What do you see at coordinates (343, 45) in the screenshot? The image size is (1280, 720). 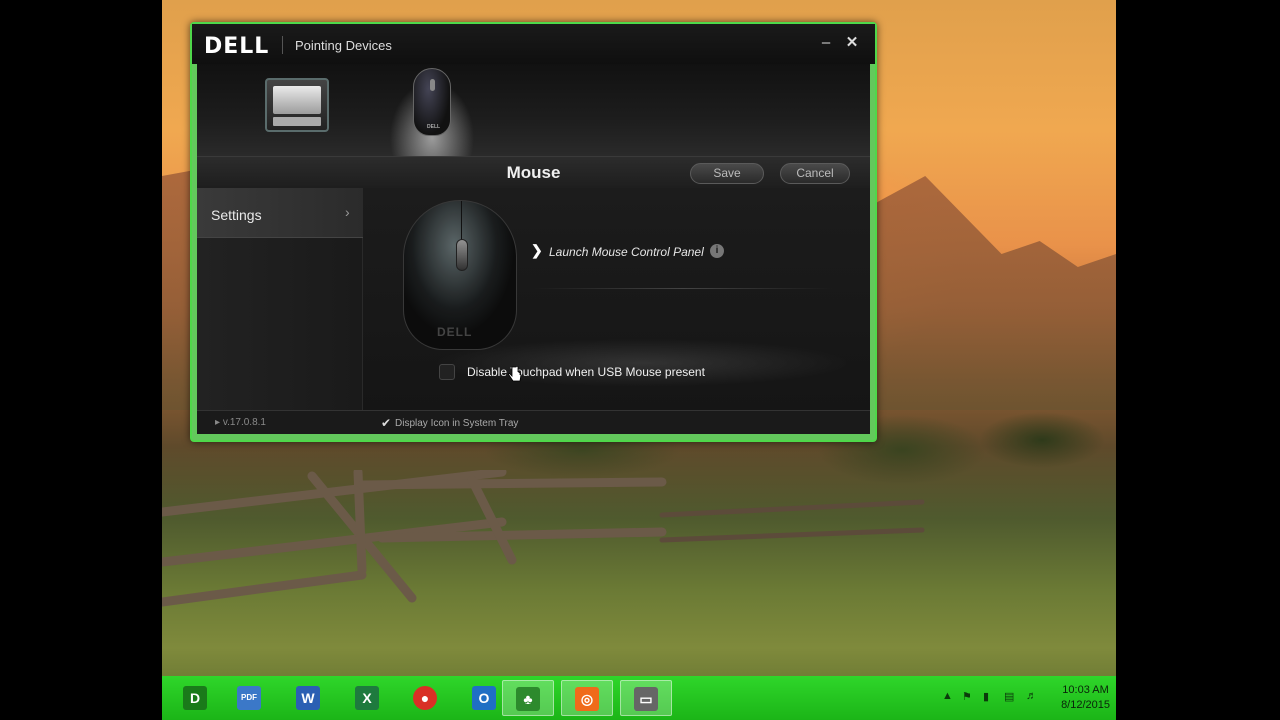 I see `window-title: Pointing Devices` at bounding box center [343, 45].